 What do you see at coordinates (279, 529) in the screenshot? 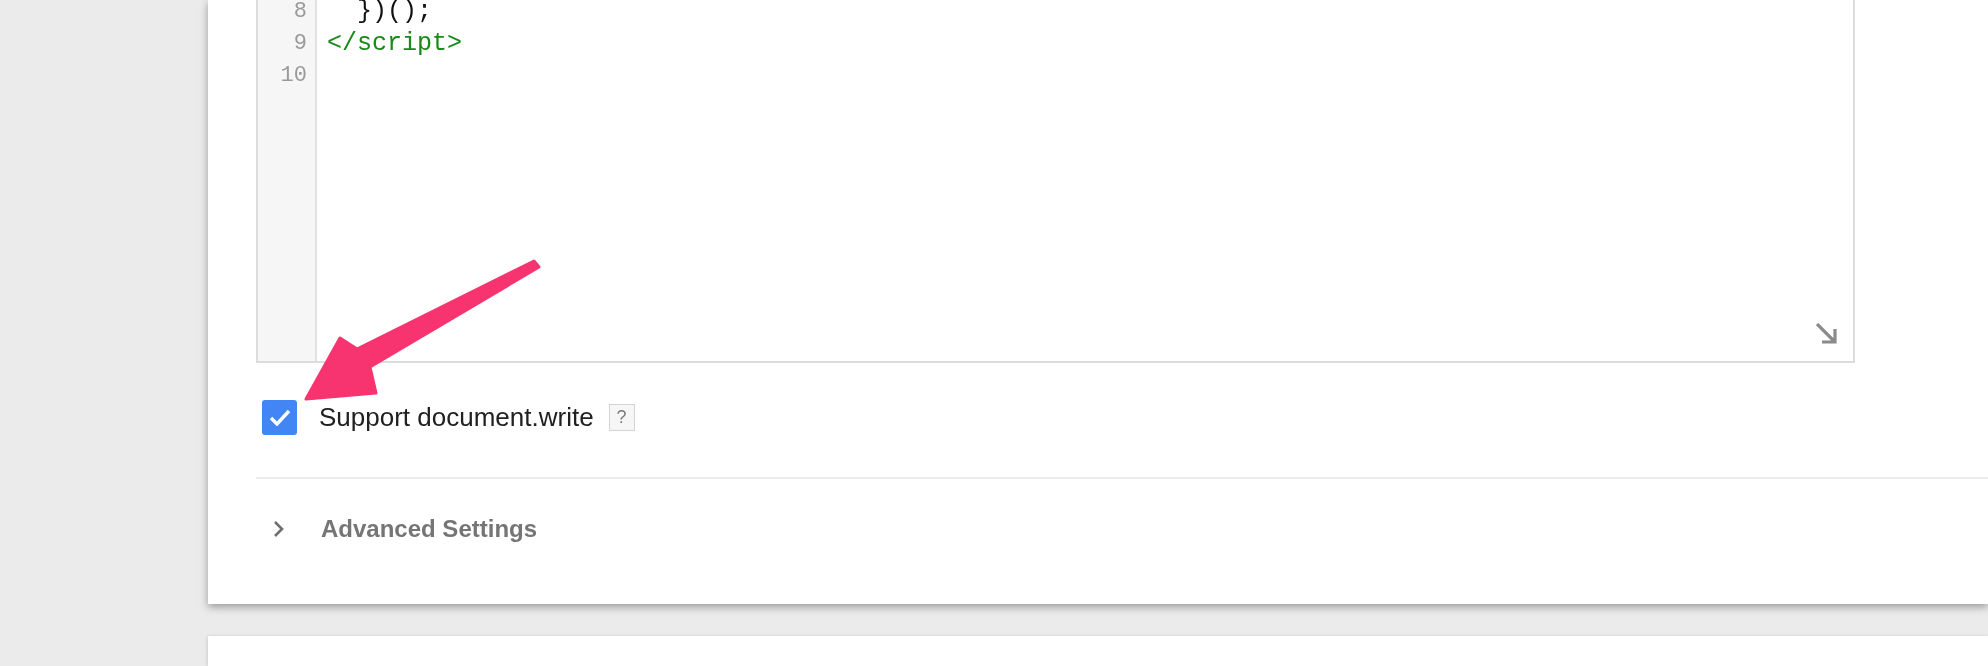
I see `chevron-right-icon` at bounding box center [279, 529].